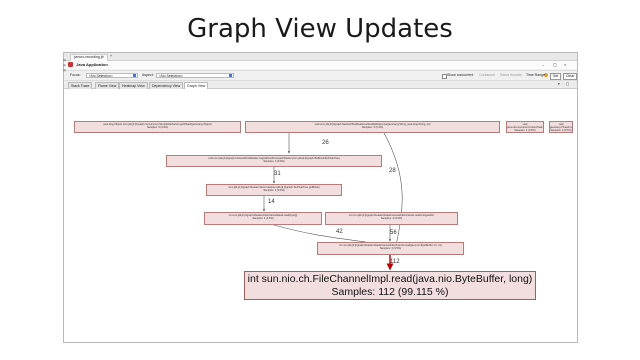 The image size is (640, 360). Describe the element at coordinates (70, 65) in the screenshot. I see `app-logo-icon` at that location.